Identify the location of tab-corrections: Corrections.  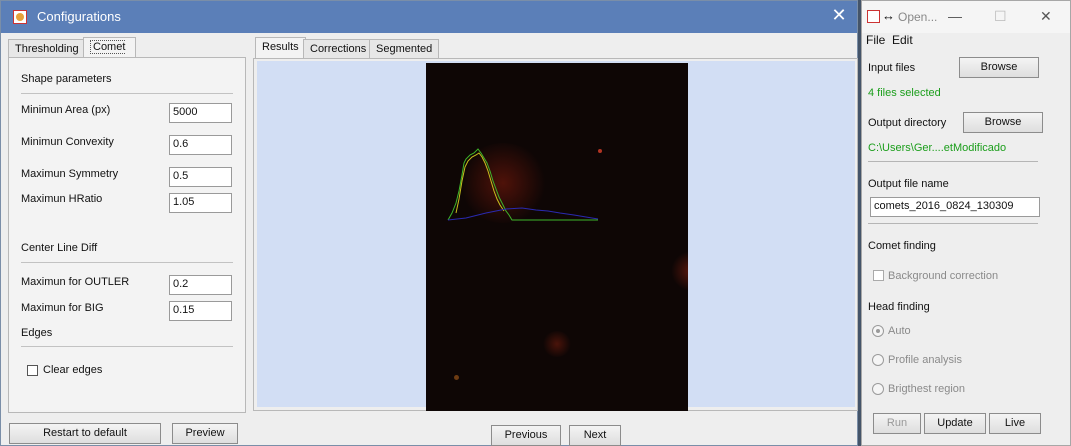
(338, 48).